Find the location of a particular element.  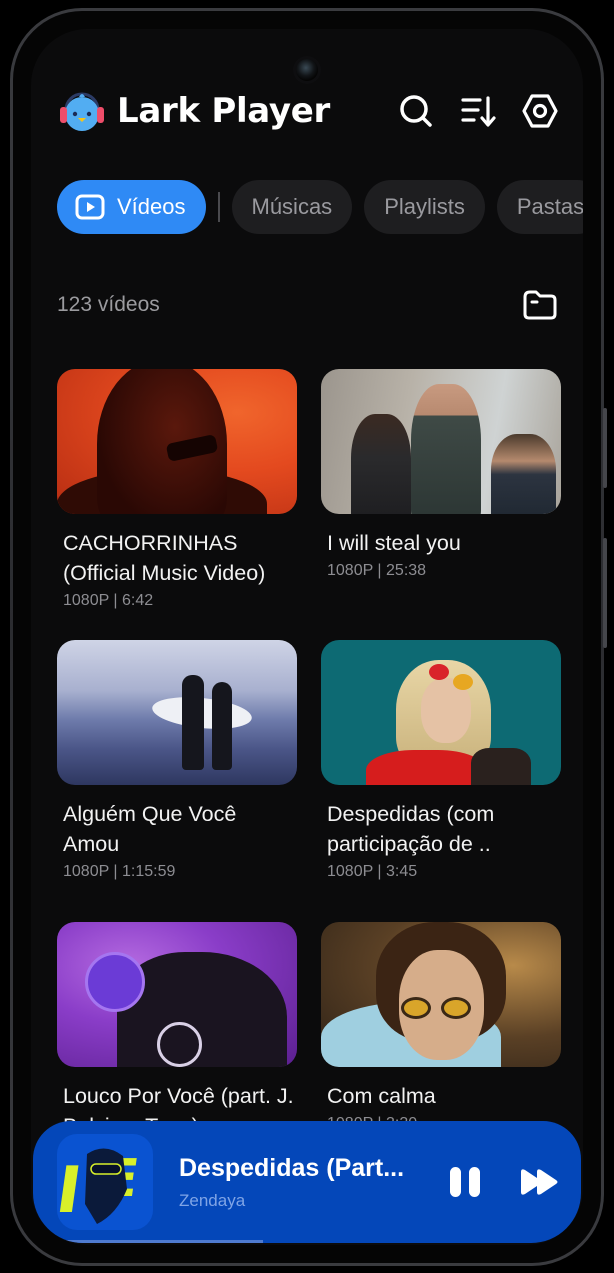

category-tabs: Vídeos Músicas Playlists Pastas is located at coordinates (320, 207).